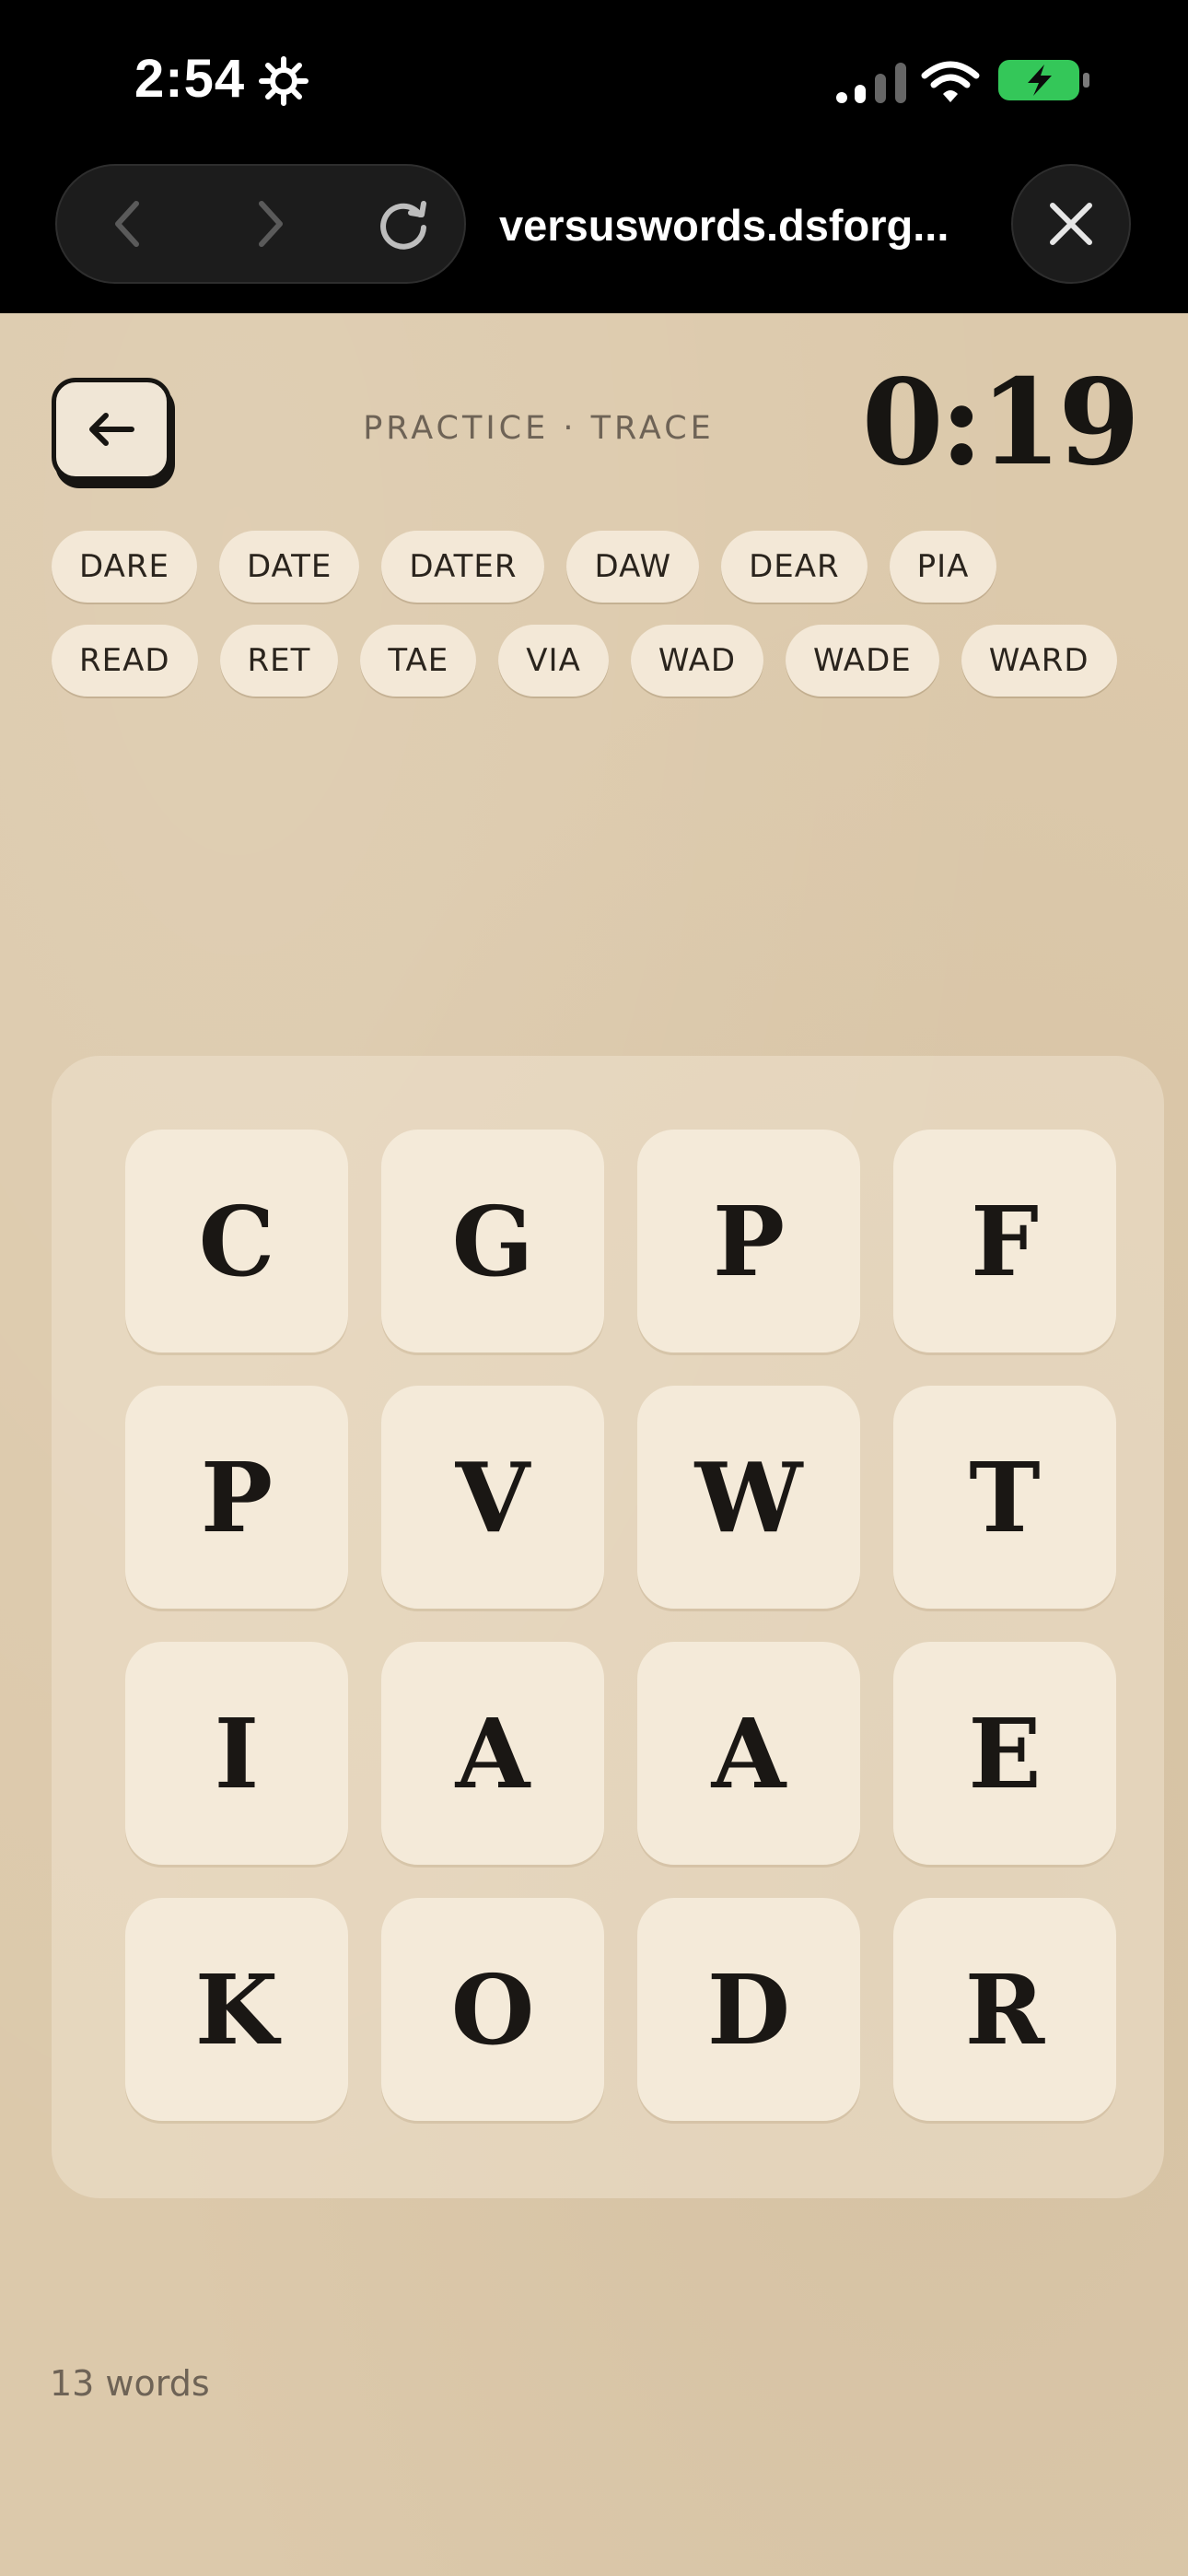 This screenshot has width=1188, height=2576. I want to click on status-time: 2:54, so click(190, 79).